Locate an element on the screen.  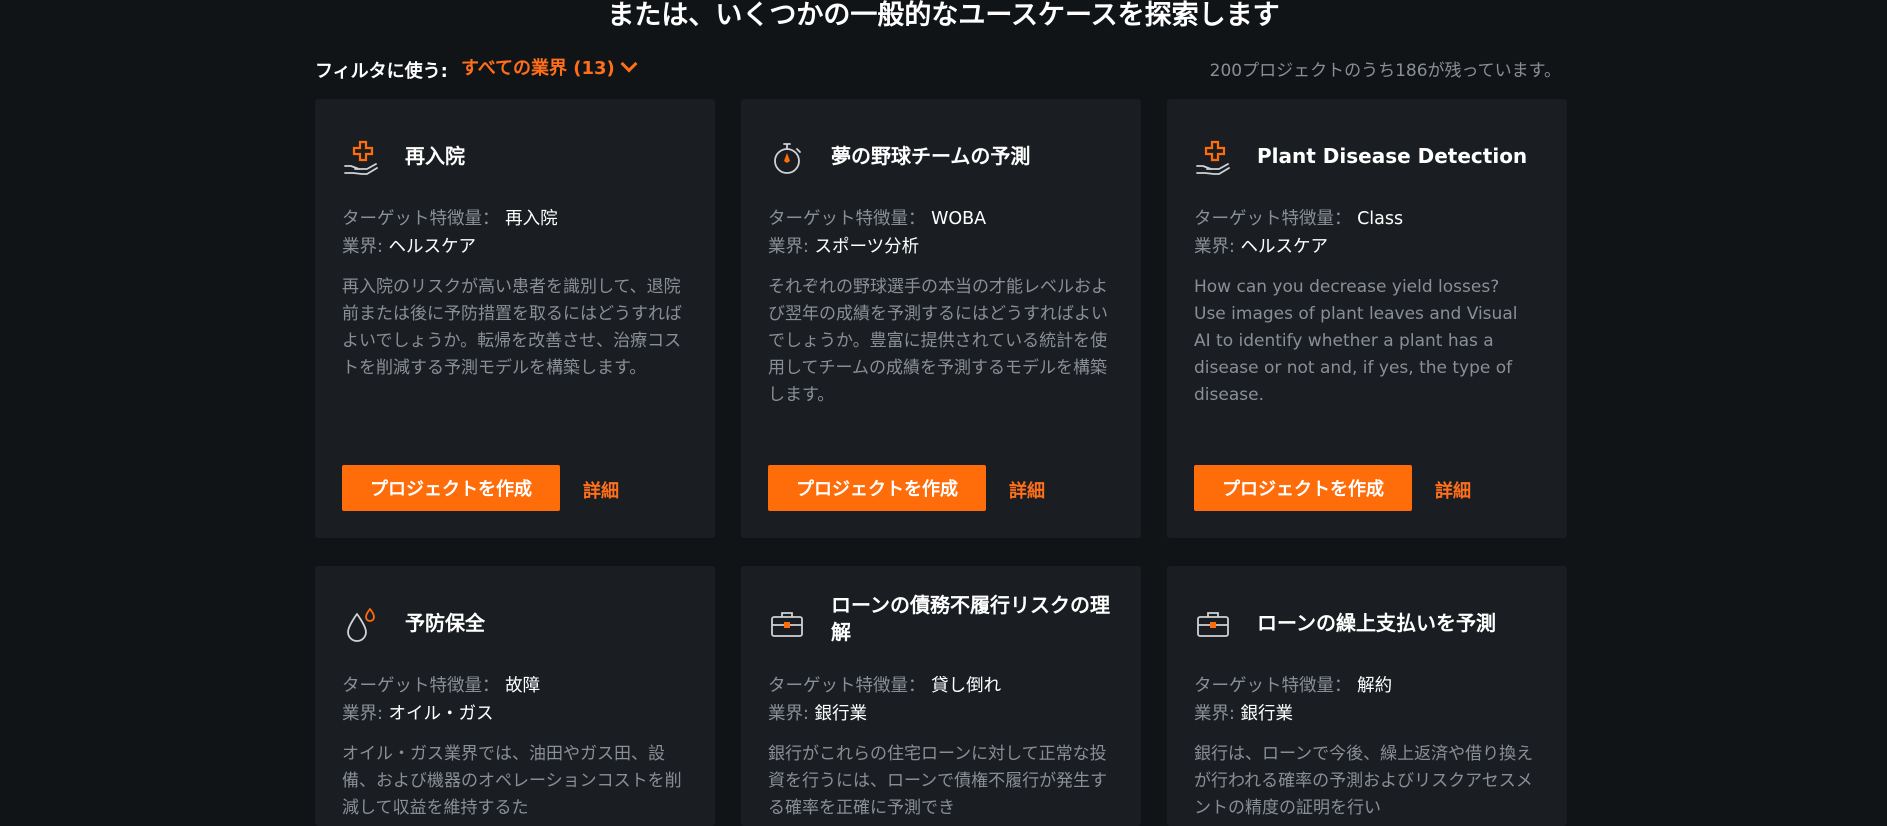
chevron-down-icon is located at coordinates (629, 64).